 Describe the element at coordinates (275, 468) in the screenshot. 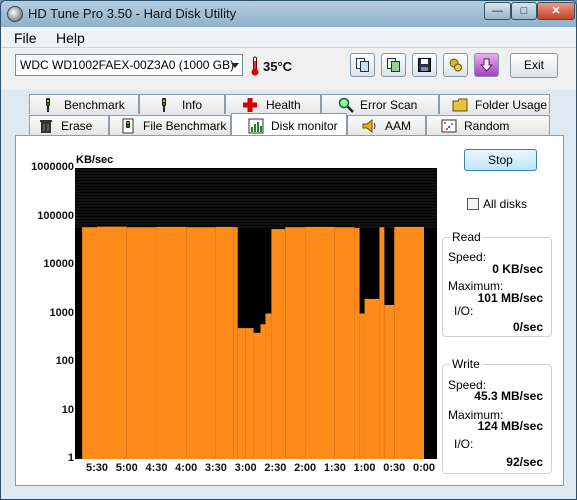

I see `x-tick-label: 2:30` at that location.